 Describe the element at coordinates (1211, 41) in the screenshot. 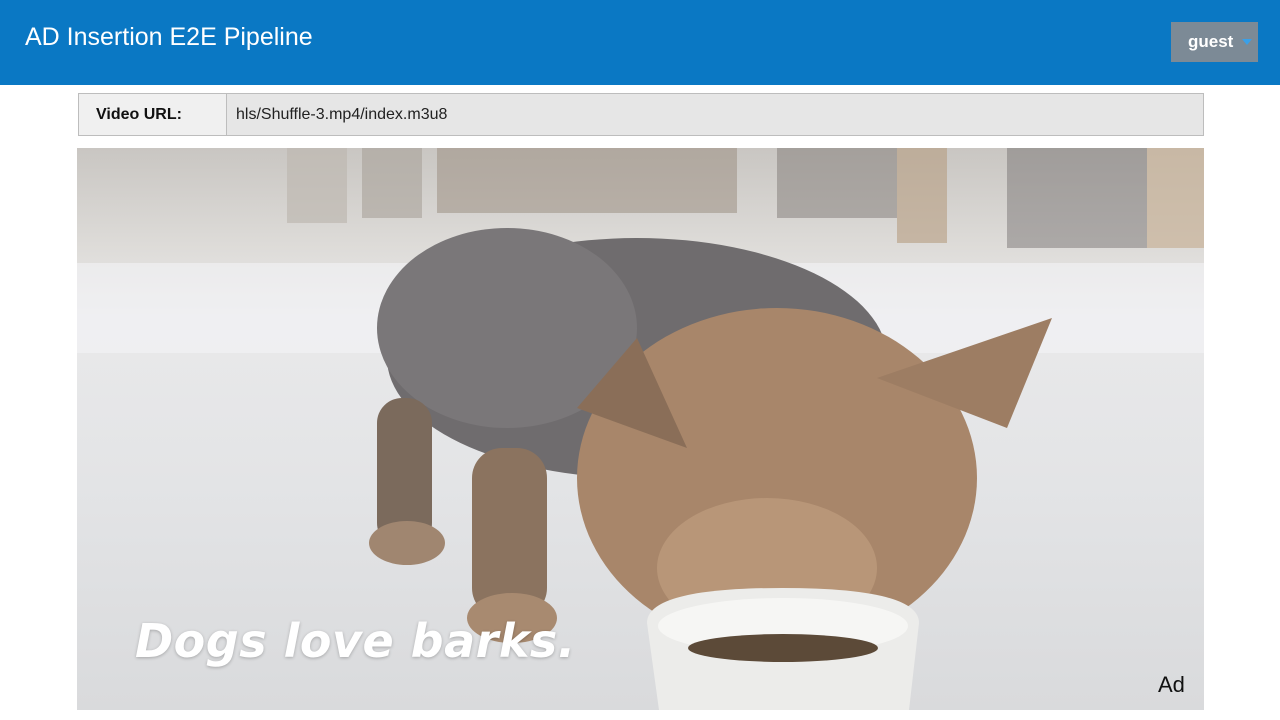

I see `user-name-label: guest` at that location.